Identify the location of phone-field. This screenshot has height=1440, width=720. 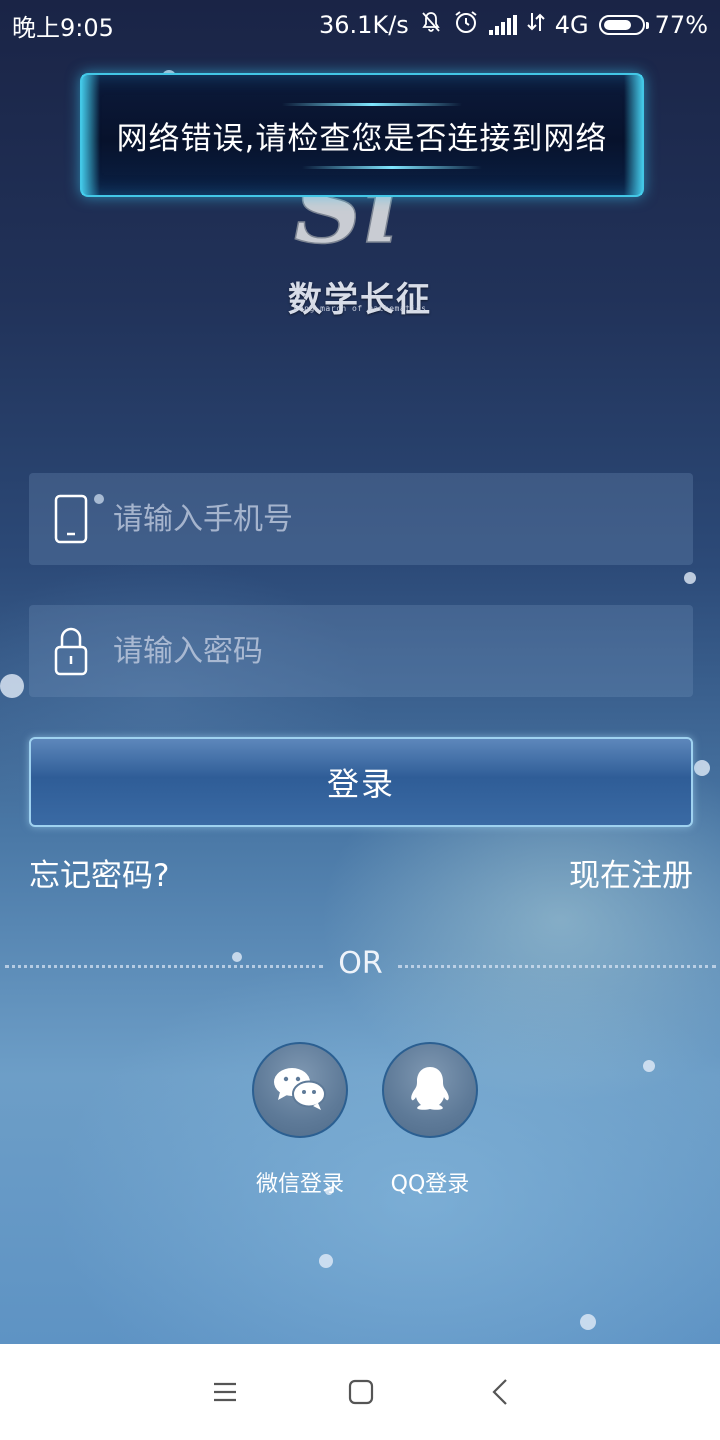
(361, 519).